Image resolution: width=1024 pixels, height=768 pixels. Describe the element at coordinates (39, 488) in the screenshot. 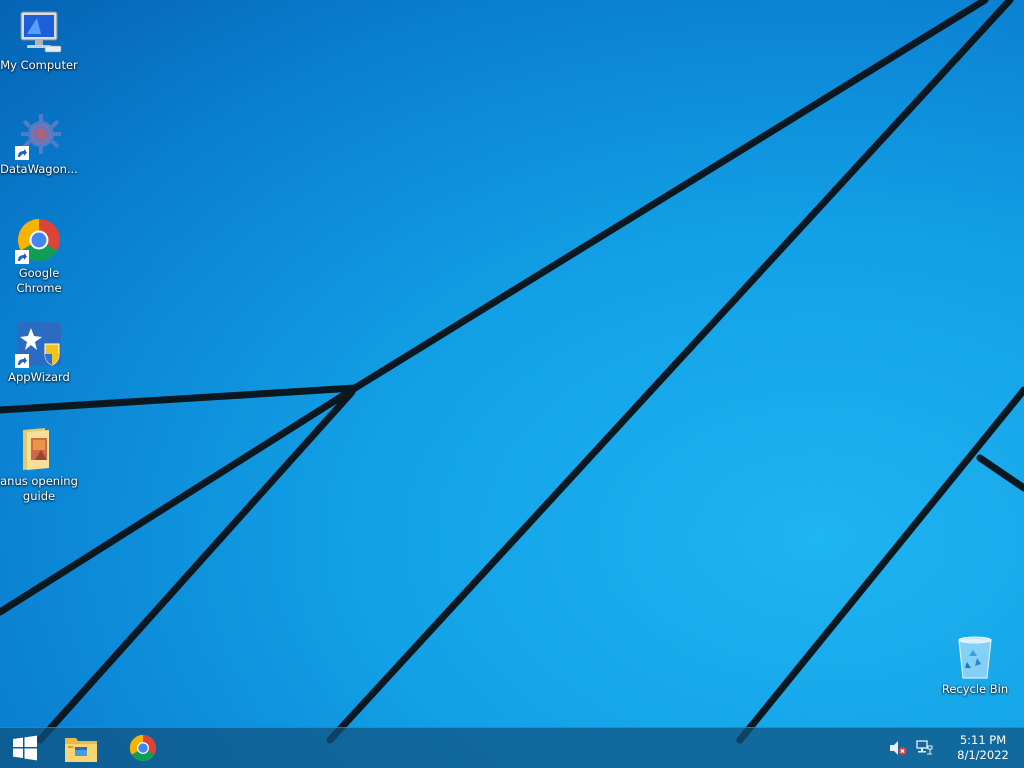

I see `icon-label: anus opening guide` at that location.